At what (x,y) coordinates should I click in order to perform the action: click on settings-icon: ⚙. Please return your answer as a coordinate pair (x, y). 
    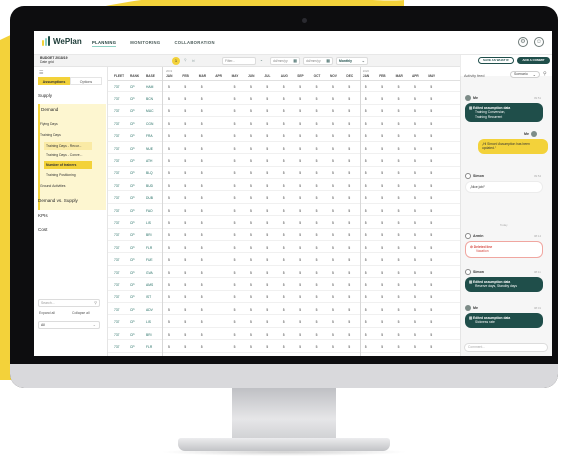
    Looking at the image, I should click on (523, 42).